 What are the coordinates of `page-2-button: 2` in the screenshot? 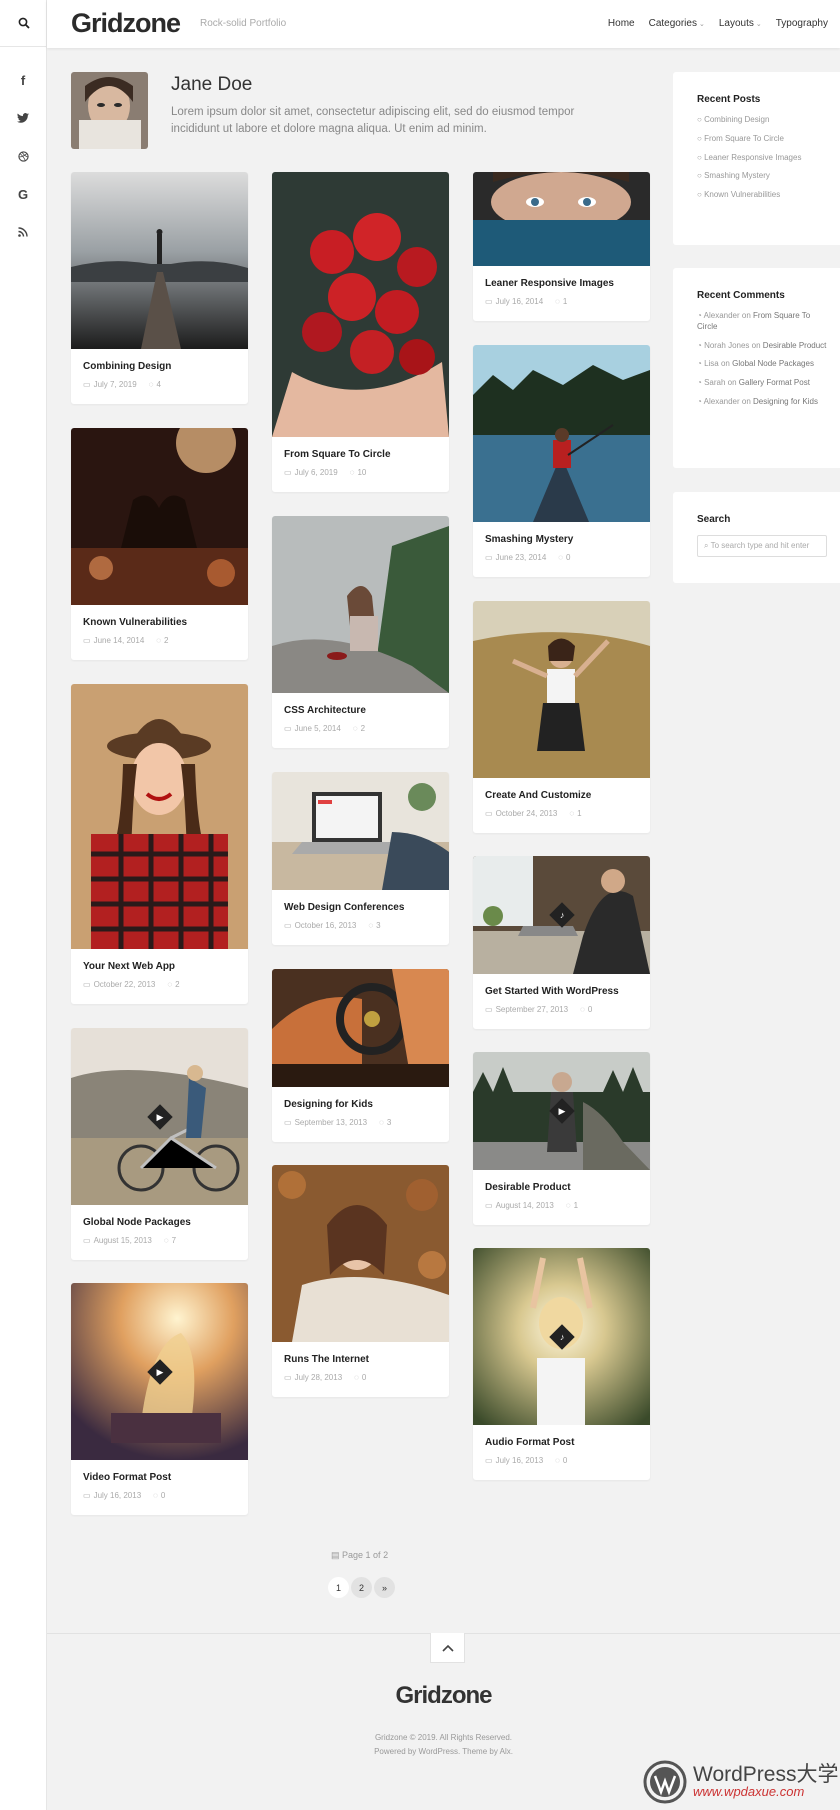 It's located at (361, 1587).